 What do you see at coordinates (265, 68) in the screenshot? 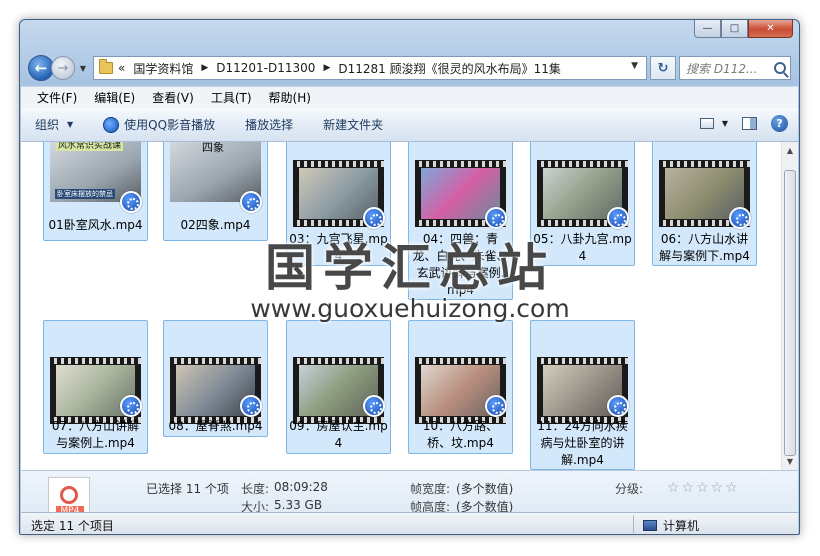
I see `breadcrumb-item-range: D11201-D11300` at bounding box center [265, 68].